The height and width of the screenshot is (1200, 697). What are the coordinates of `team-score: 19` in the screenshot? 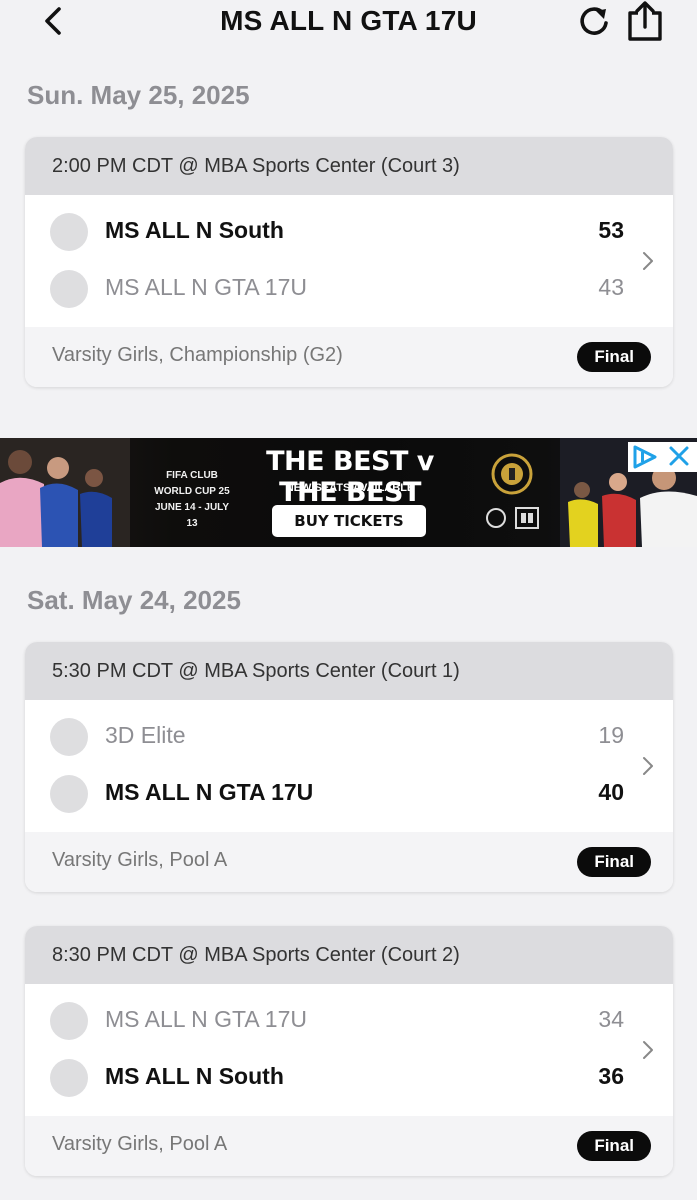 It's located at (611, 735).